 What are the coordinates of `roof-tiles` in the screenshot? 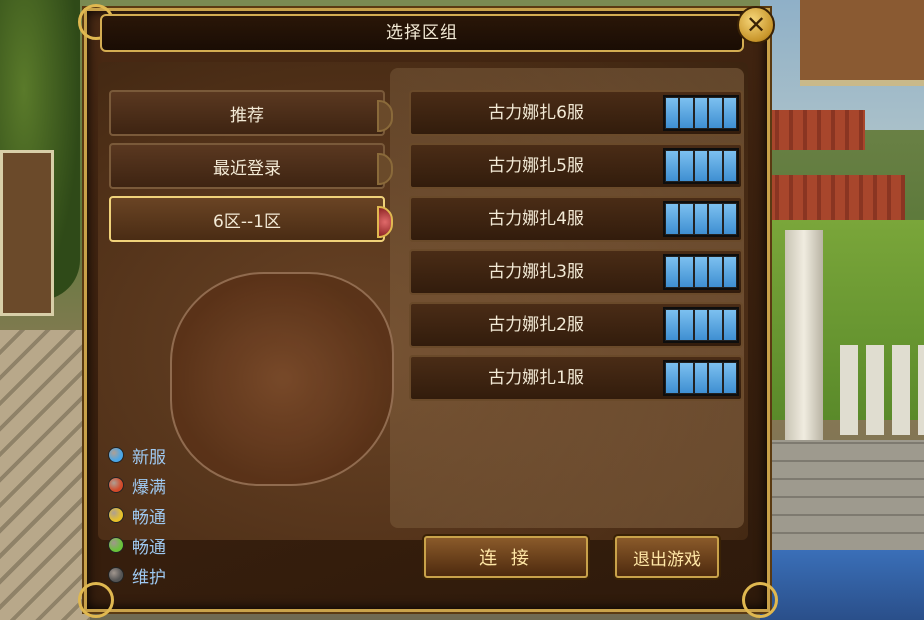 It's located at (815, 130).